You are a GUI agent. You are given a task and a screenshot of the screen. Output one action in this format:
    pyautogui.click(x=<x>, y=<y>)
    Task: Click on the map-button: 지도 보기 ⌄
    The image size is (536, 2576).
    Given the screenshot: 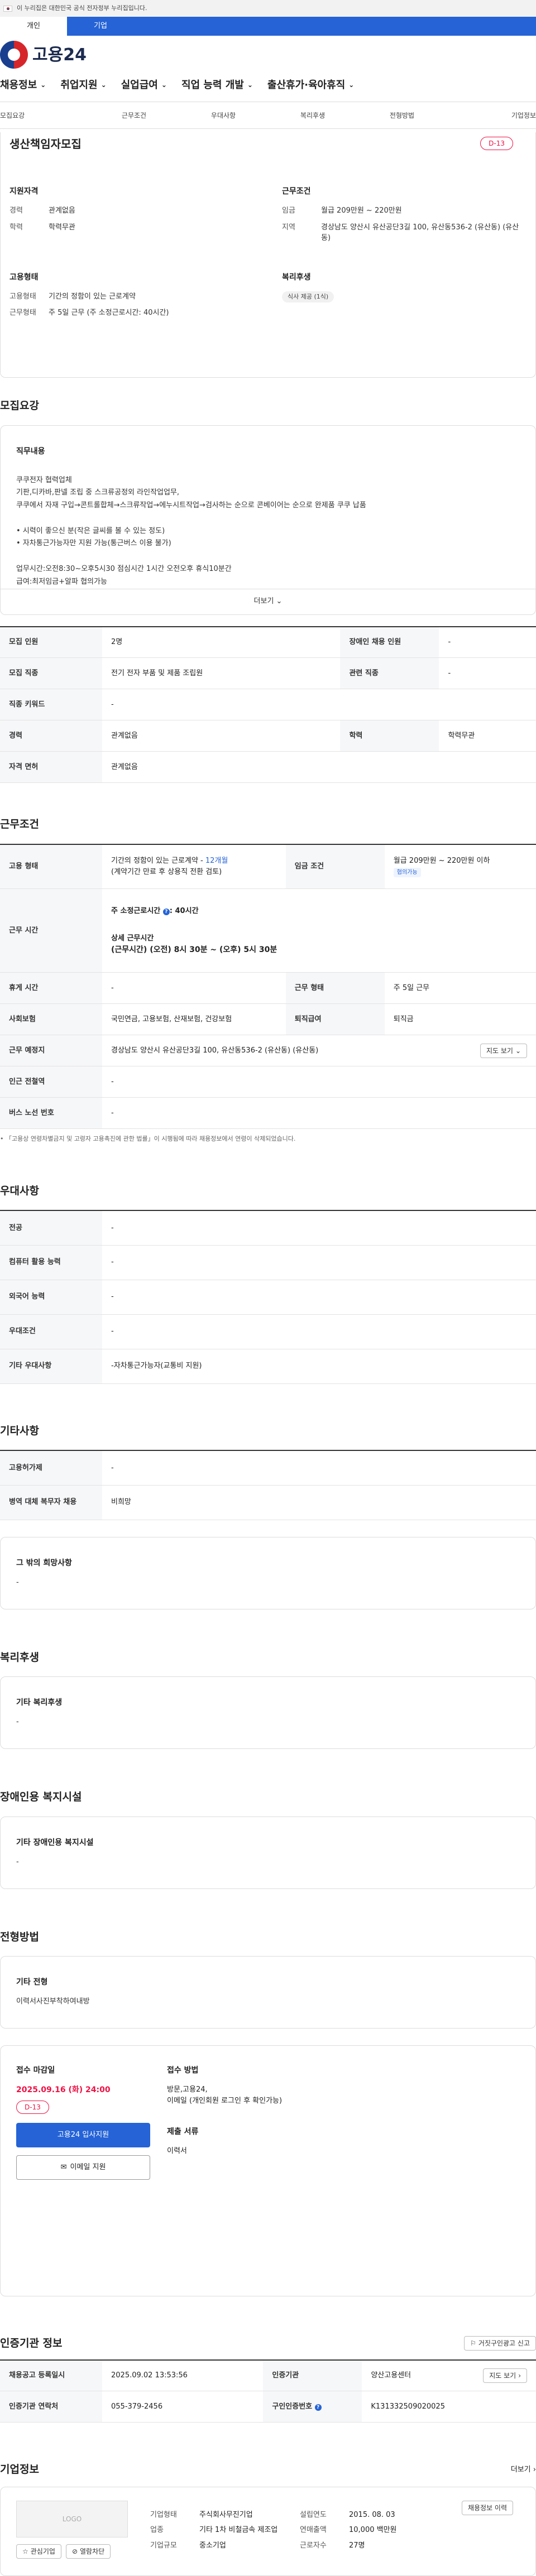 What is the action you would take?
    pyautogui.click(x=503, y=1050)
    